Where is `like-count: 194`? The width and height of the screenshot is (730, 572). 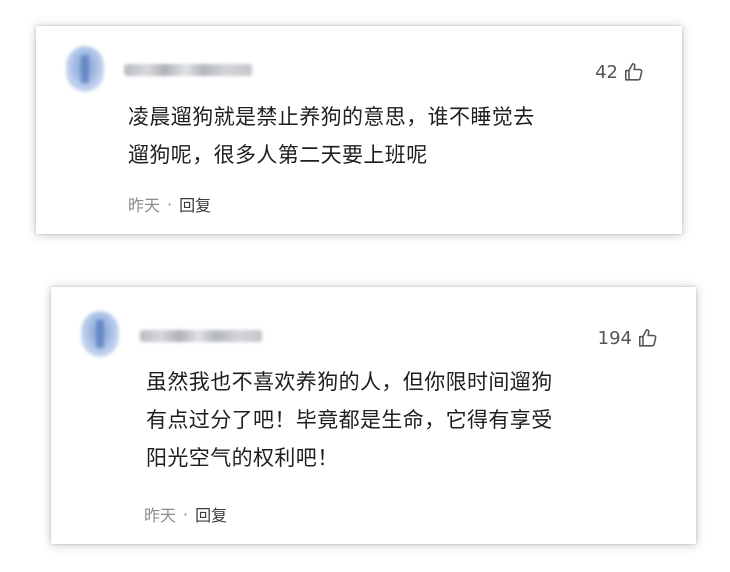 like-count: 194 is located at coordinates (614, 338).